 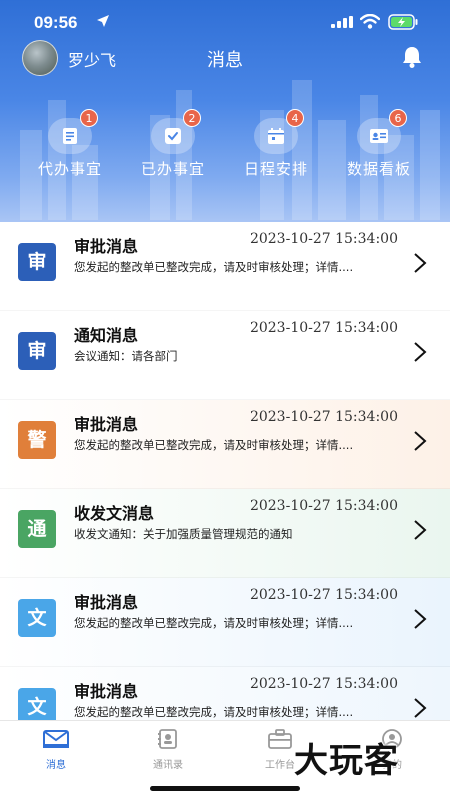 What do you see at coordinates (183, 534) in the screenshot?
I see `message-body: 收发文通知：关于加强质量管理规范的通知` at bounding box center [183, 534].